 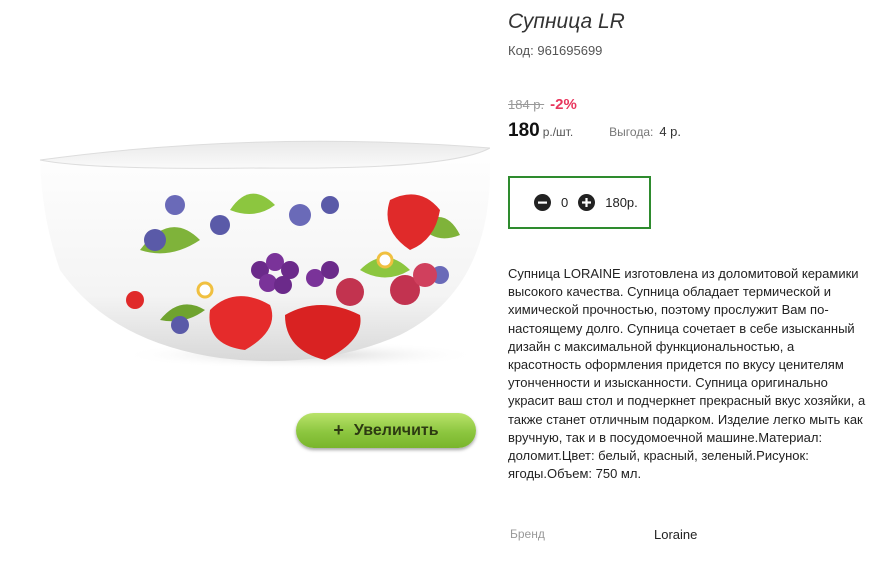 I want to click on minus-circle-icon, so click(x=542, y=202).